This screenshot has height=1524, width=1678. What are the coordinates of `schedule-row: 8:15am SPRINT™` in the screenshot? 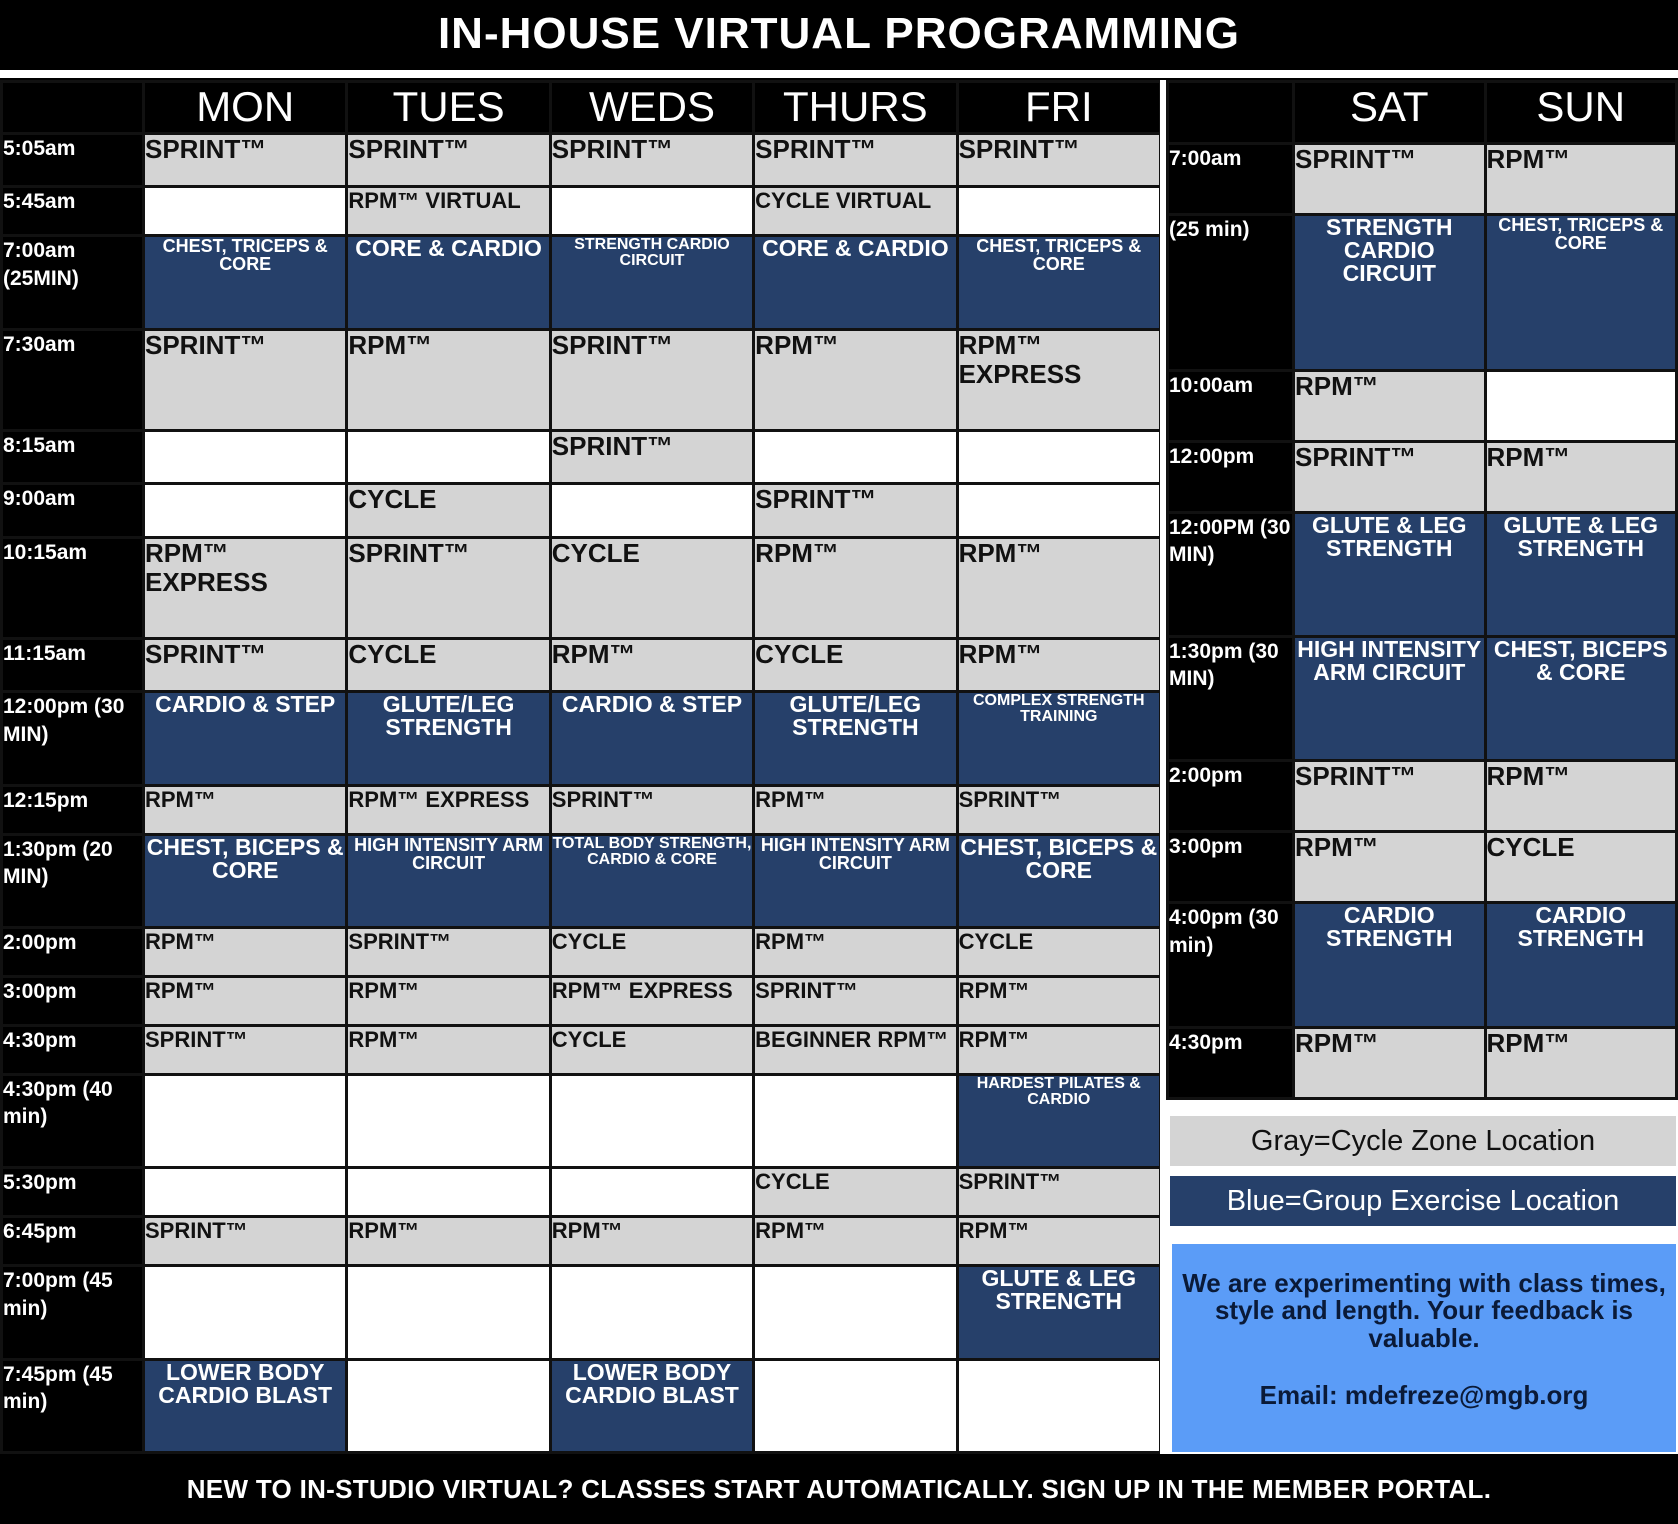 It's located at (581, 457).